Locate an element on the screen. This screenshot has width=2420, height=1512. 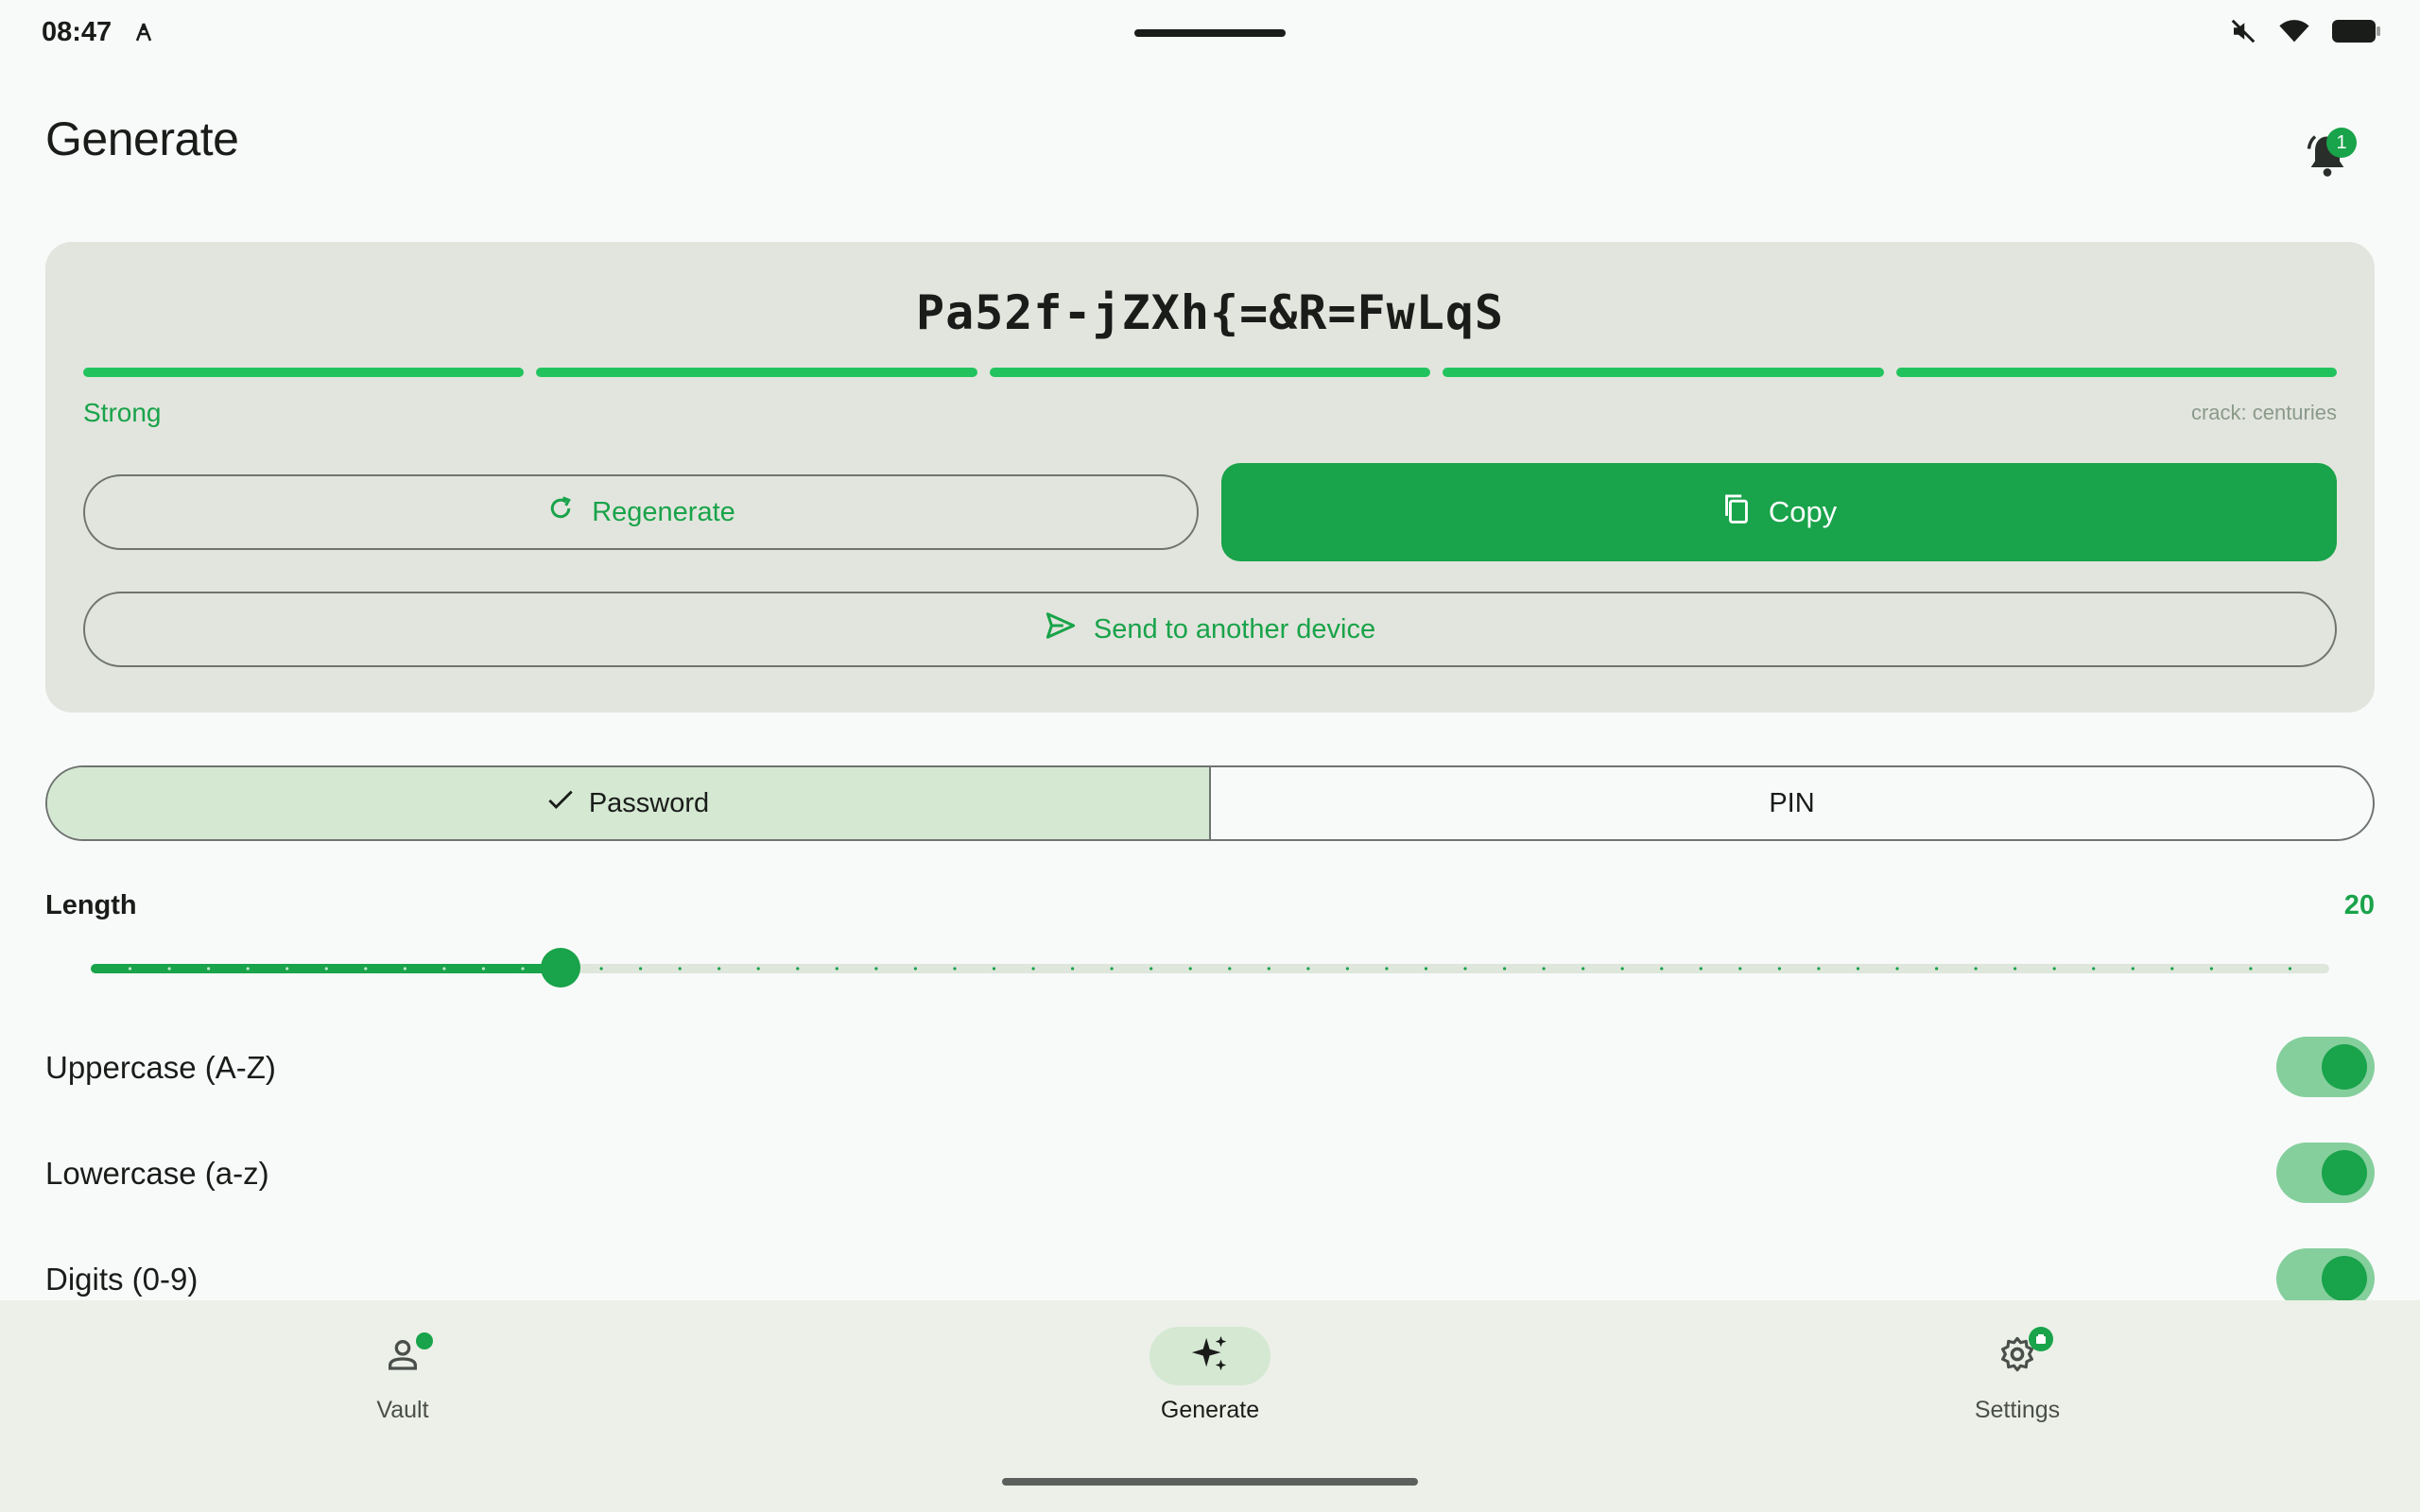
mode-password-label: Password is located at coordinates (649, 802).